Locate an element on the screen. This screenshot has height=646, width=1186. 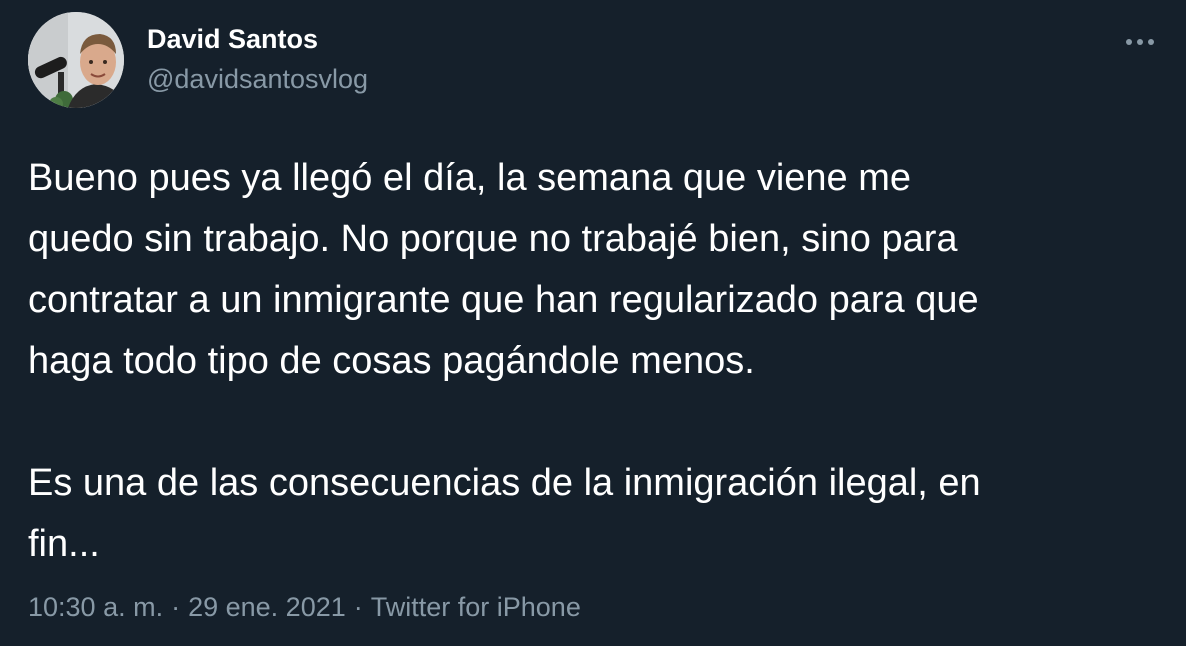
more-options-button is located at coordinates (1140, 42).